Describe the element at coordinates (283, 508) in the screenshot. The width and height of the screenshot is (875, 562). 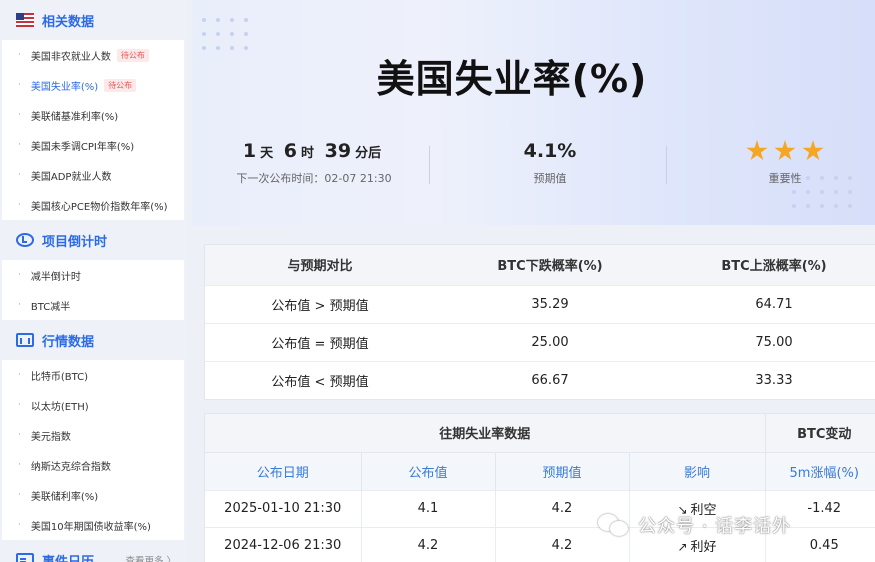
I see `date-cell: 2025-01-10 21:30` at that location.